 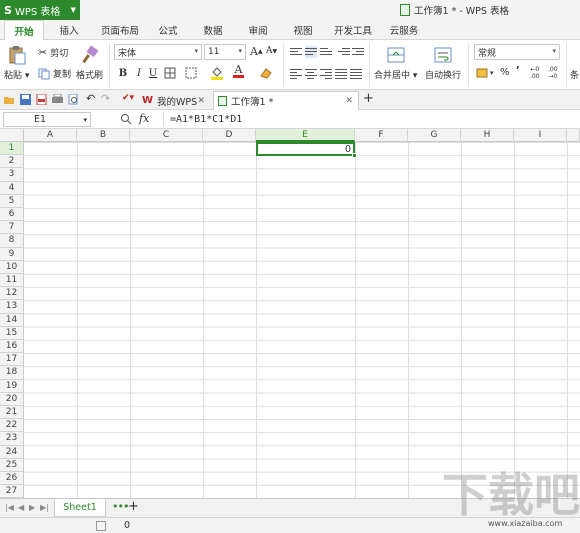 What do you see at coordinates (311, 73) in the screenshot?
I see `align-center-icon` at bounding box center [311, 73].